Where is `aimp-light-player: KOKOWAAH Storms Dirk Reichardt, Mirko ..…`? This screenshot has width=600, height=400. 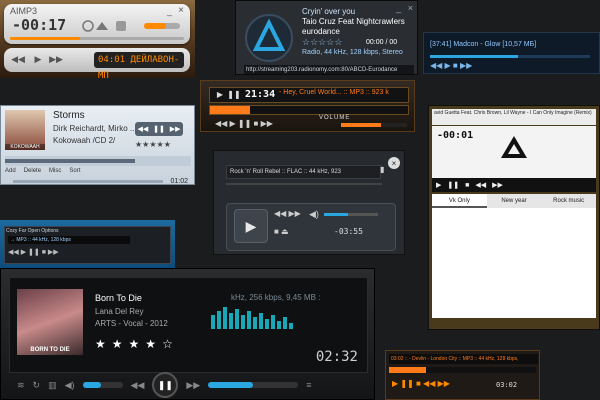
aimp-light-player: KOKOWAAH Storms Dirk Reichardt, Mirko ..… is located at coordinates (97, 145).